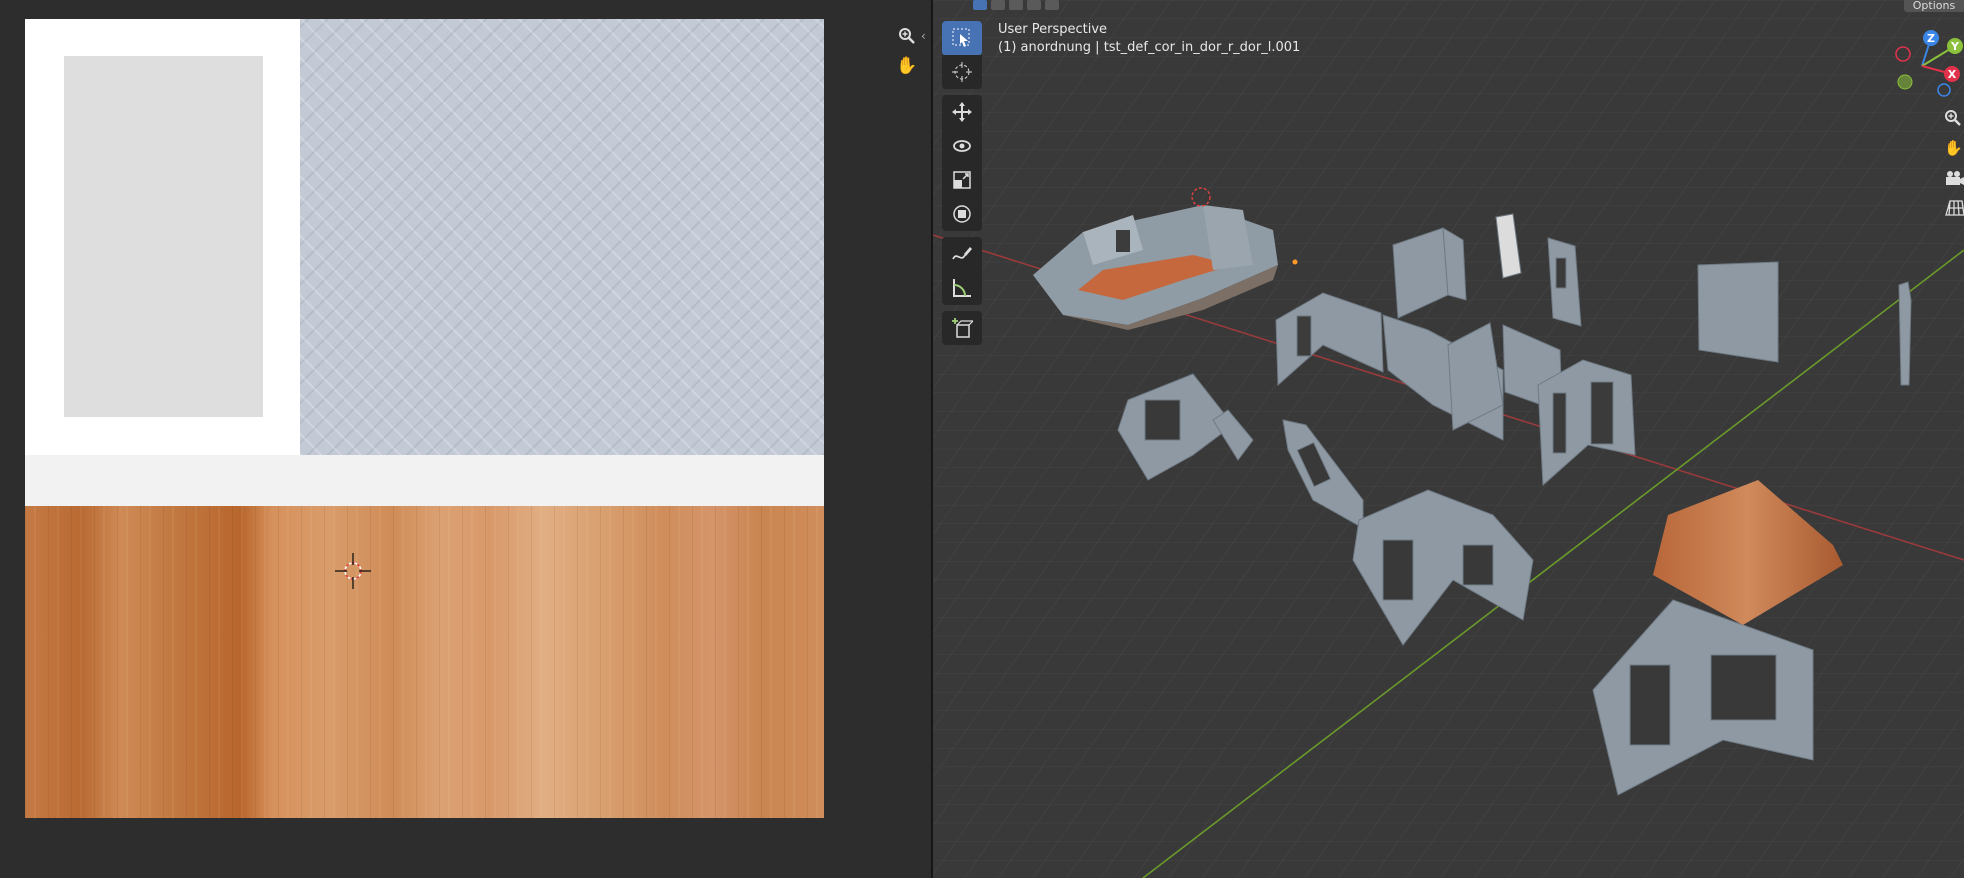 The width and height of the screenshot is (1964, 878). I want to click on viewport-header-buttons, so click(1016, 6).